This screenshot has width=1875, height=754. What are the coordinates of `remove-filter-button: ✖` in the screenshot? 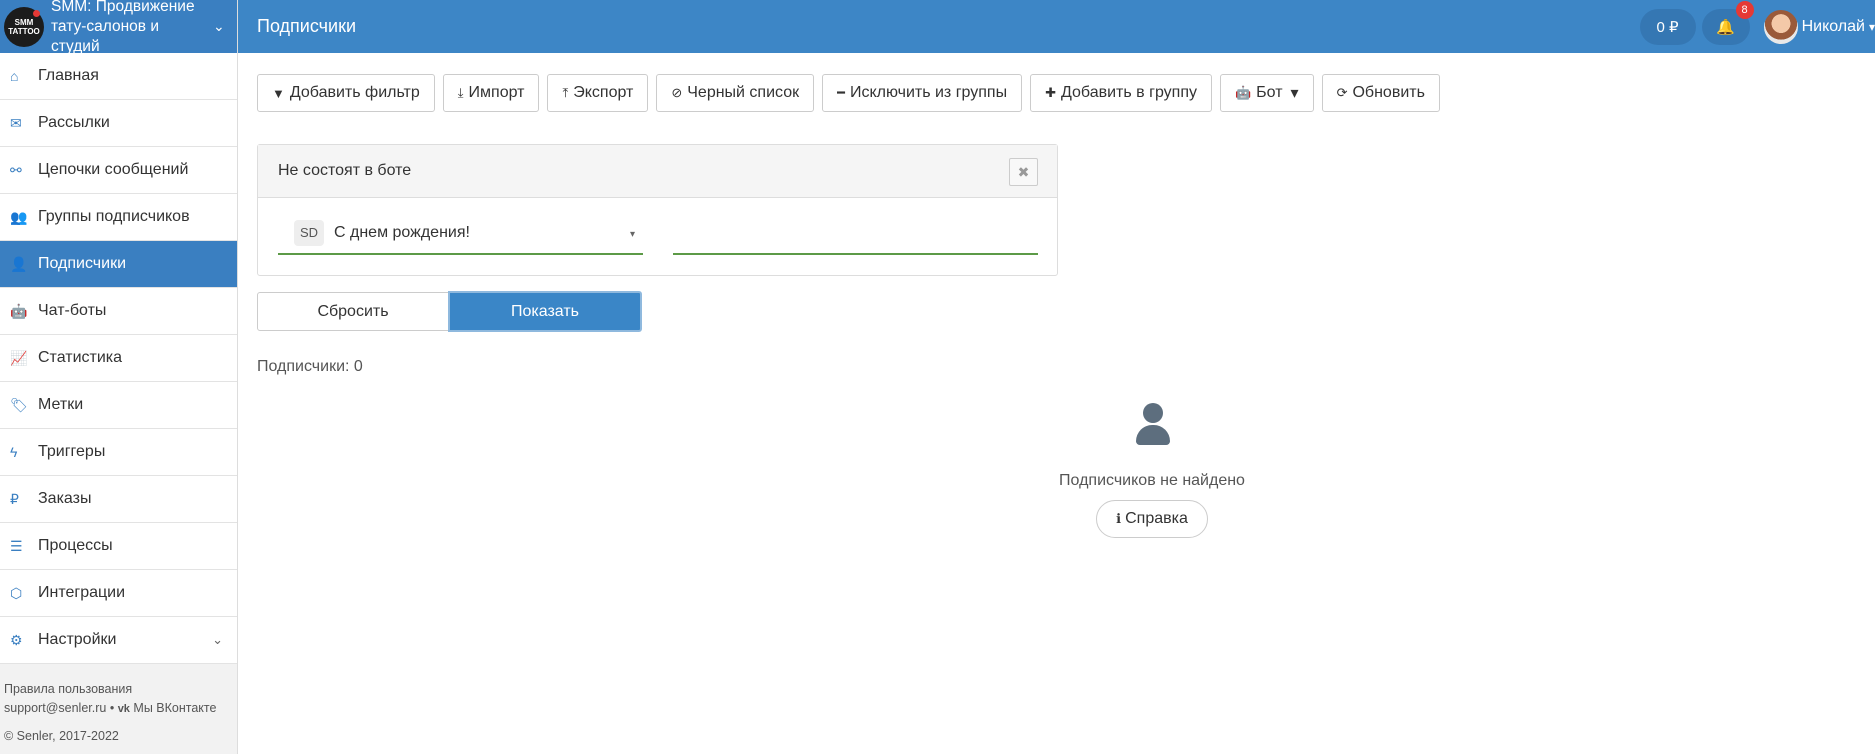 It's located at (1023, 172).